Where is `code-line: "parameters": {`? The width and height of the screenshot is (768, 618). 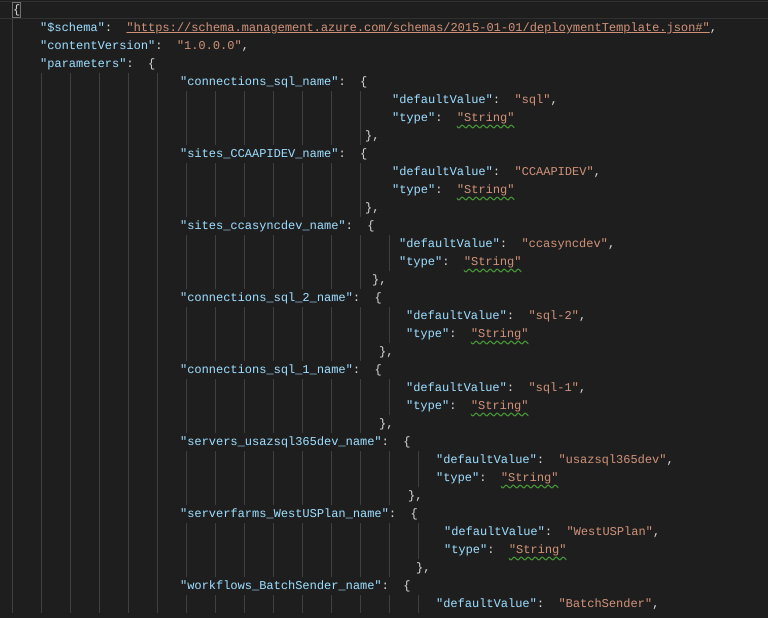 code-line: "parameters": { is located at coordinates (98, 64).